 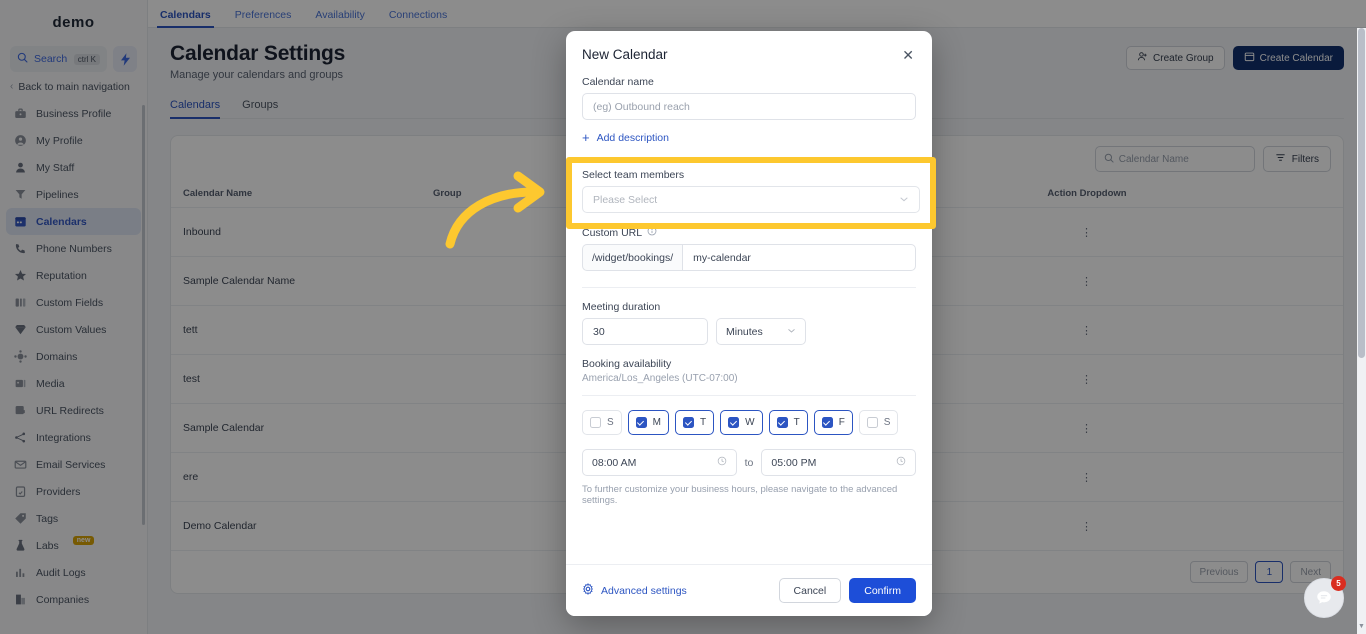 What do you see at coordinates (908, 55) in the screenshot?
I see `close-icon: ✕` at bounding box center [908, 55].